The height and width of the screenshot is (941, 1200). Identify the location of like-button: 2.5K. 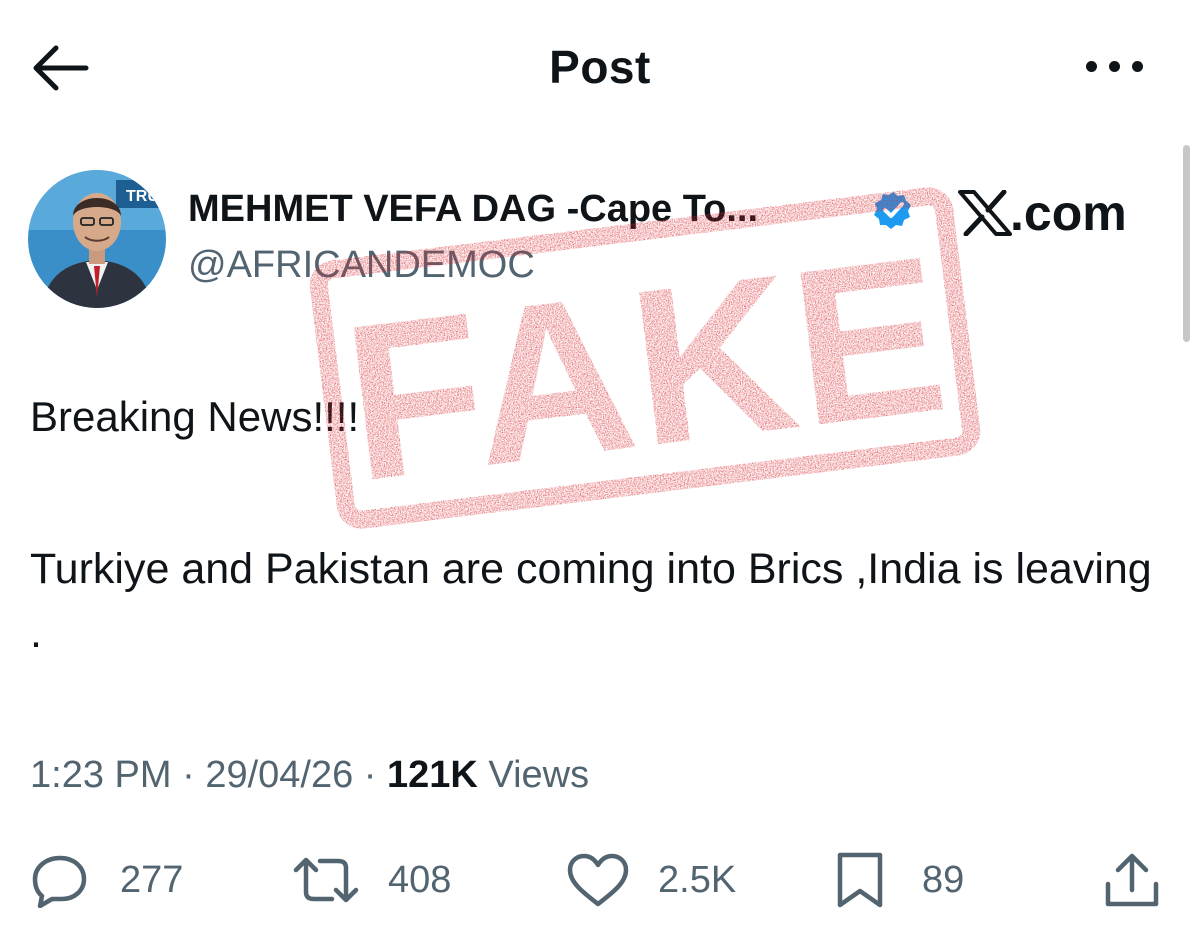
(651, 880).